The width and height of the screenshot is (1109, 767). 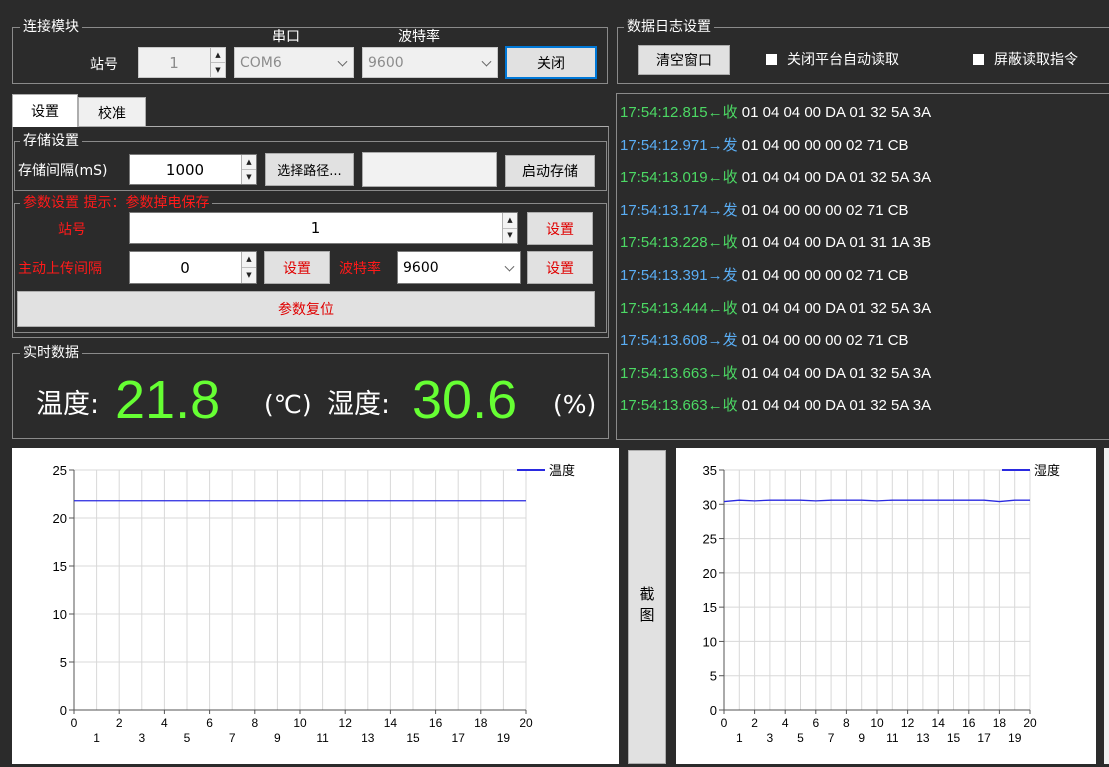 I want to click on param-station-value: 1, so click(x=315, y=228).